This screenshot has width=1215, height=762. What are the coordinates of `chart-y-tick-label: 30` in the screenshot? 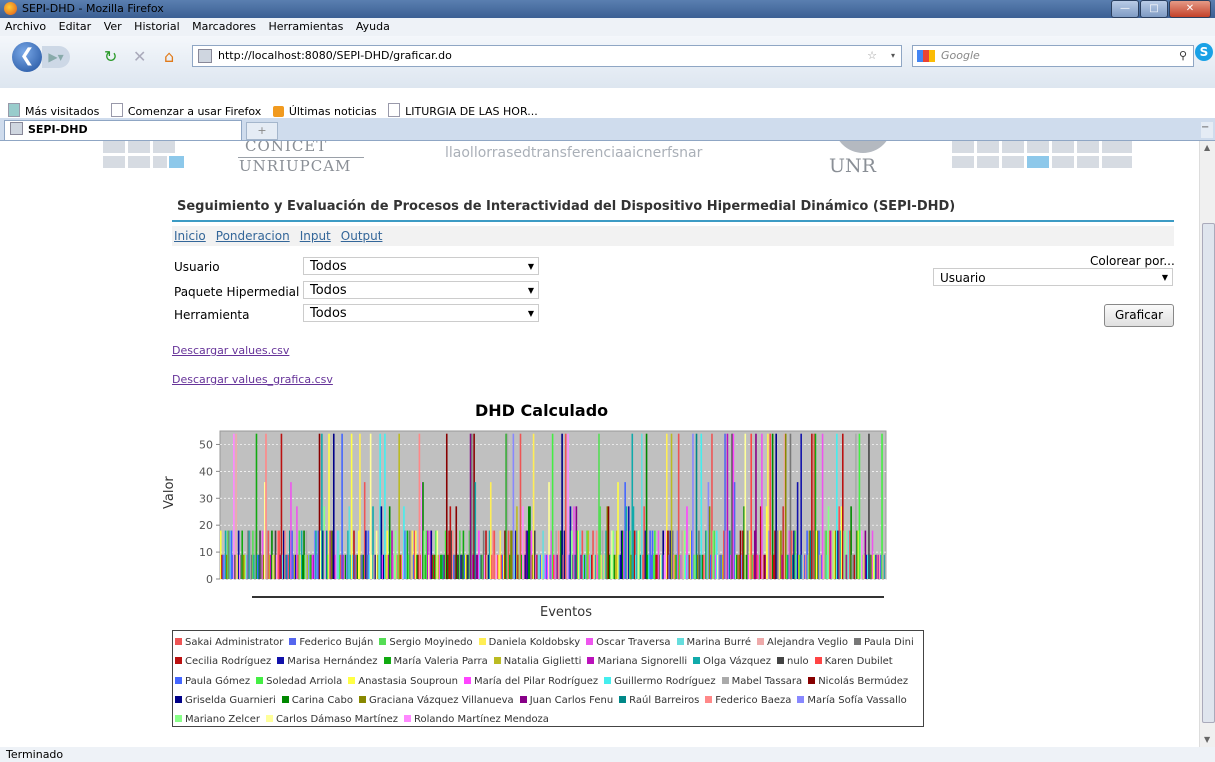 It's located at (206, 498).